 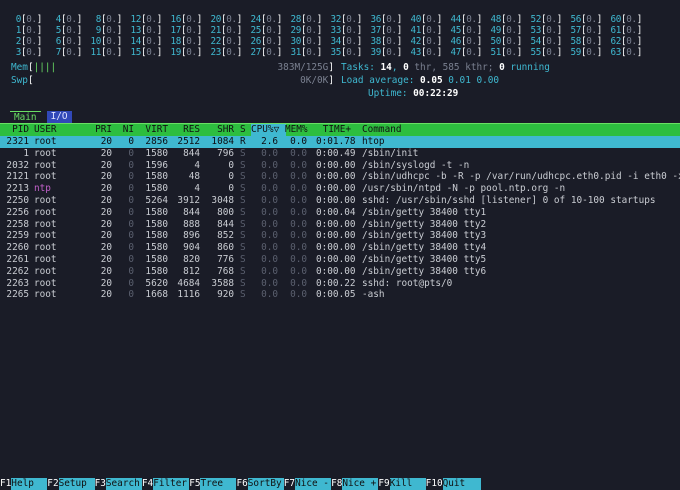 What do you see at coordinates (101, 130) in the screenshot?
I see `col-pri: PRI` at bounding box center [101, 130].